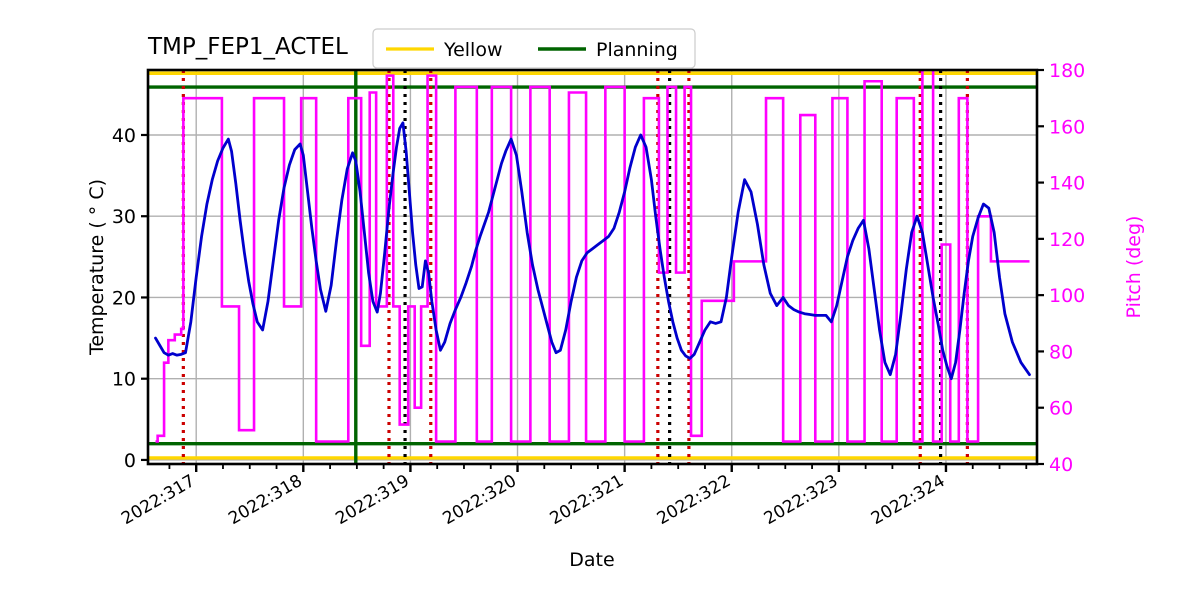 This screenshot has width=1200, height=600. What do you see at coordinates (124, 298) in the screenshot?
I see `y-tick-label-left: 20` at bounding box center [124, 298].